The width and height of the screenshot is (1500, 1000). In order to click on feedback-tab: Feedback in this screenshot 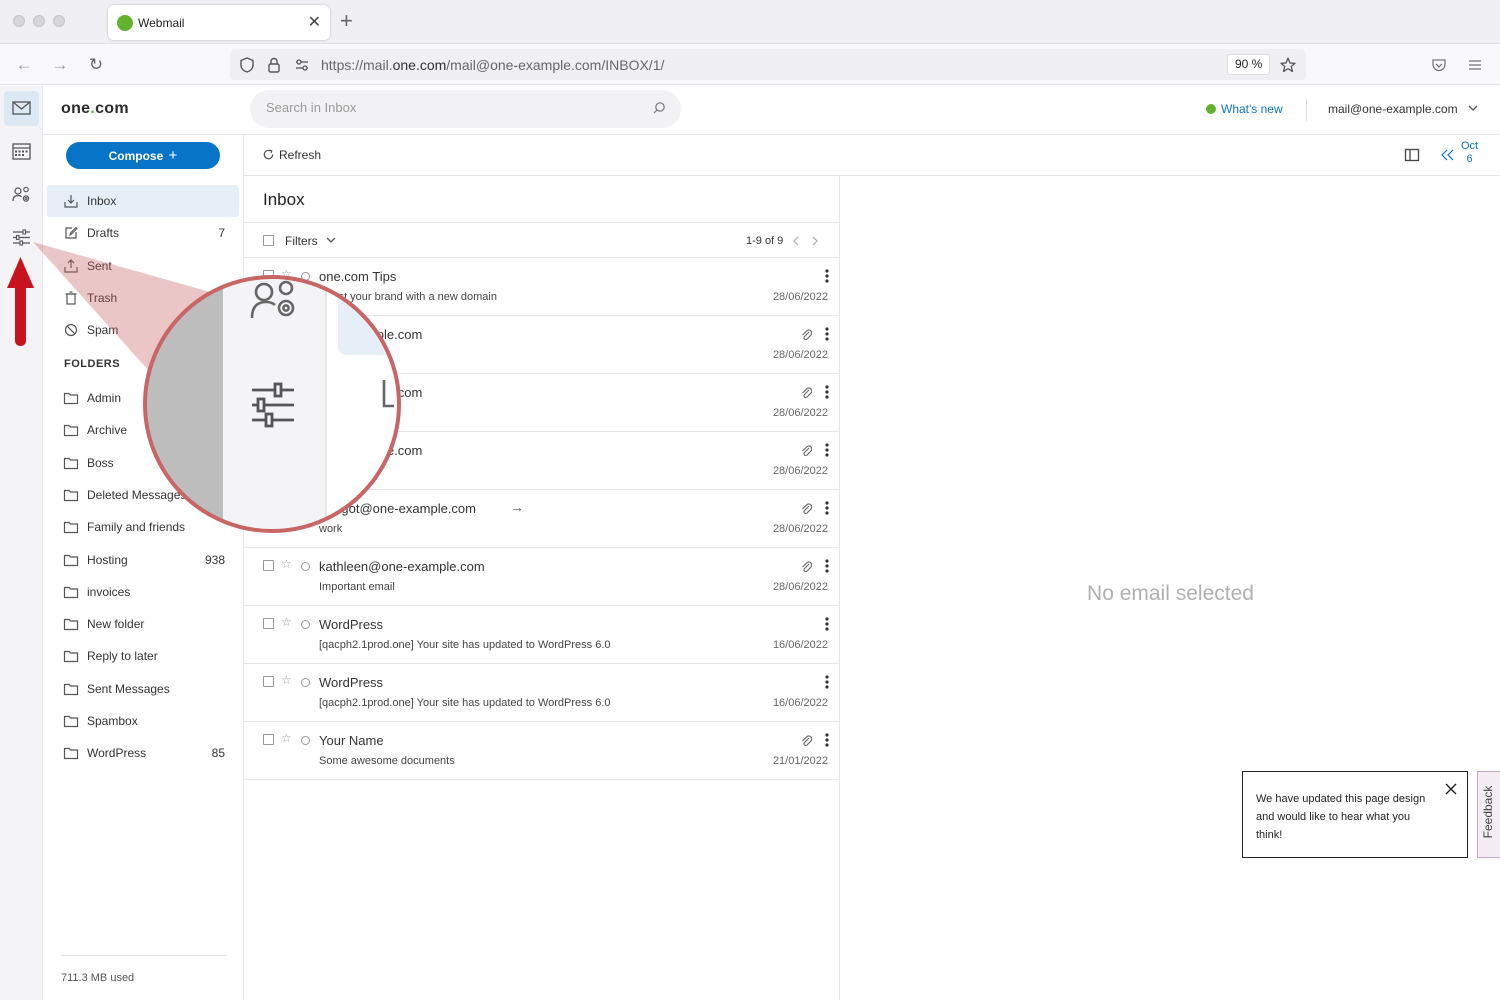, I will do `click(1488, 814)`.